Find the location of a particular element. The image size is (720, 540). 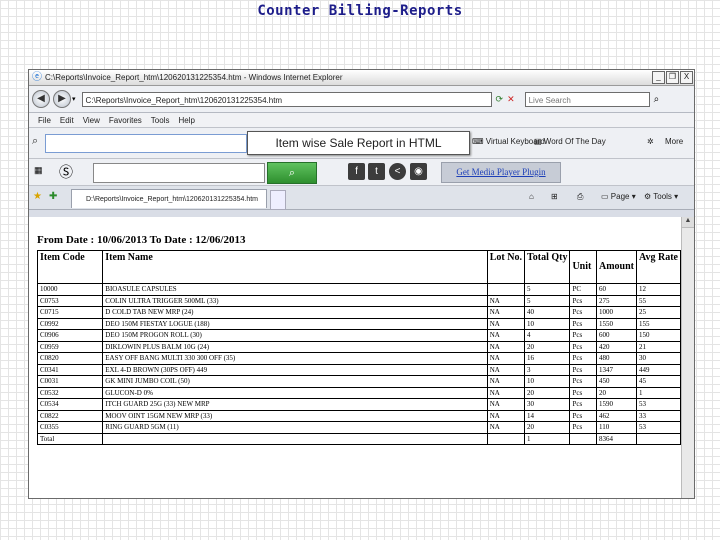

word-of-day-button: ▤ Word Of The Day is located at coordinates (570, 141).